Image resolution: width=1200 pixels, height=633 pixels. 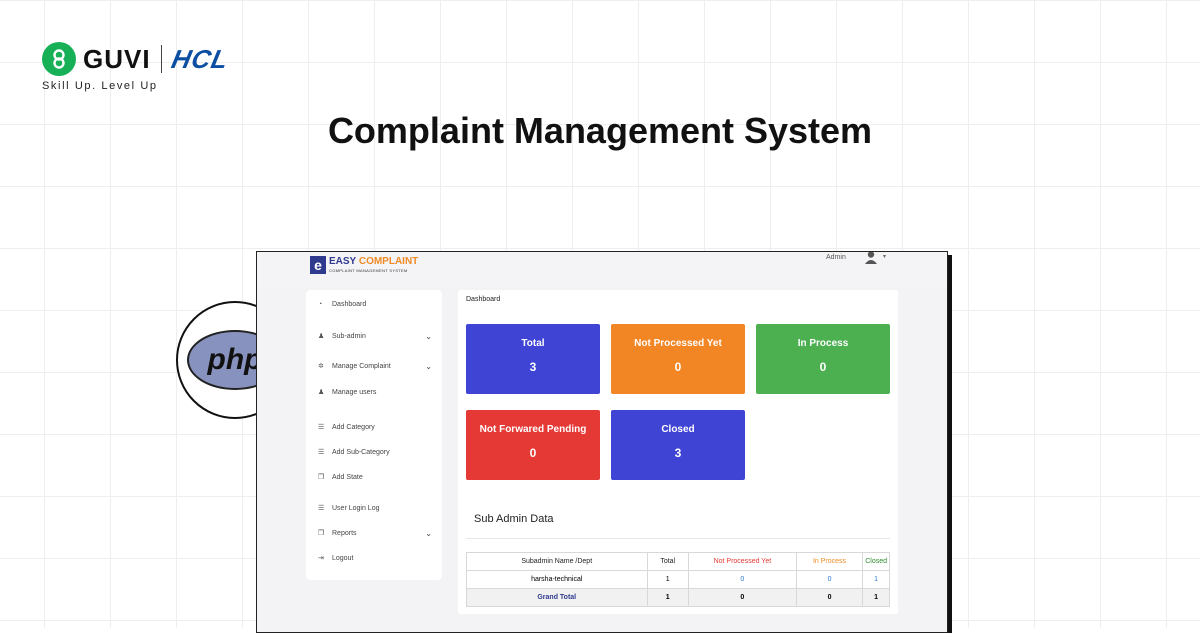 I want to click on sidebar-item-label: Dashboard, so click(x=349, y=304).